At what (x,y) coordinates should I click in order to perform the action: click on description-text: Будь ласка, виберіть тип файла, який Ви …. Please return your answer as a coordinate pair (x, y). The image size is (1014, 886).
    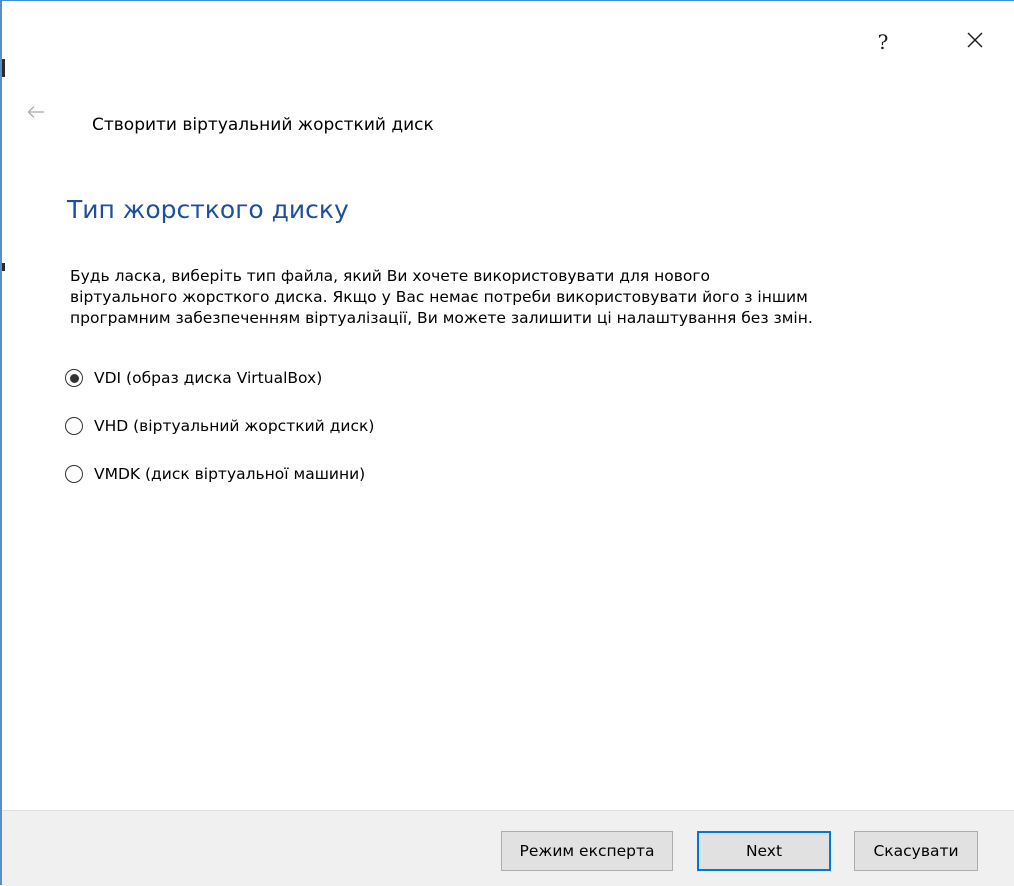
    Looking at the image, I should click on (530, 297).